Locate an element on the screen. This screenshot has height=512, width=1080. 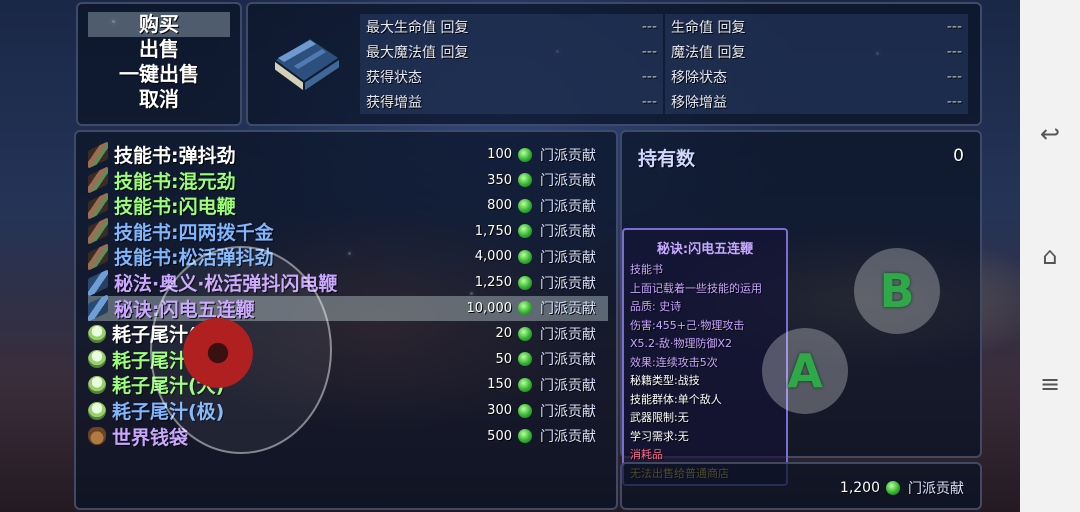
tooltip-title: 秘诀:闪电五连鞭 is located at coordinates (705, 249).